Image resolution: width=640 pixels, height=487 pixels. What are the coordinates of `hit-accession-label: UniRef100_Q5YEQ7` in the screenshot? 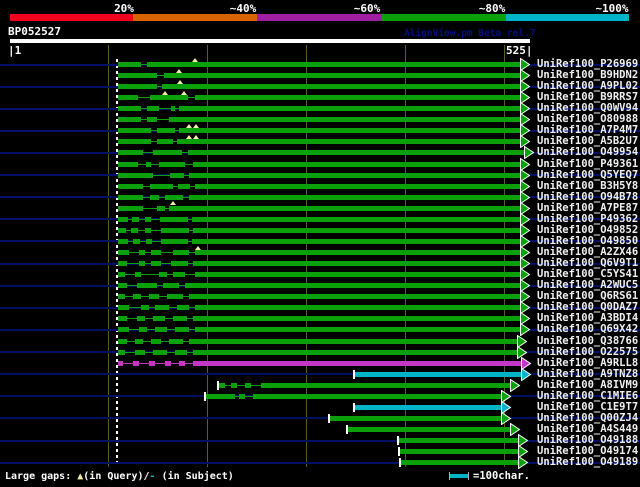 It's located at (587, 175).